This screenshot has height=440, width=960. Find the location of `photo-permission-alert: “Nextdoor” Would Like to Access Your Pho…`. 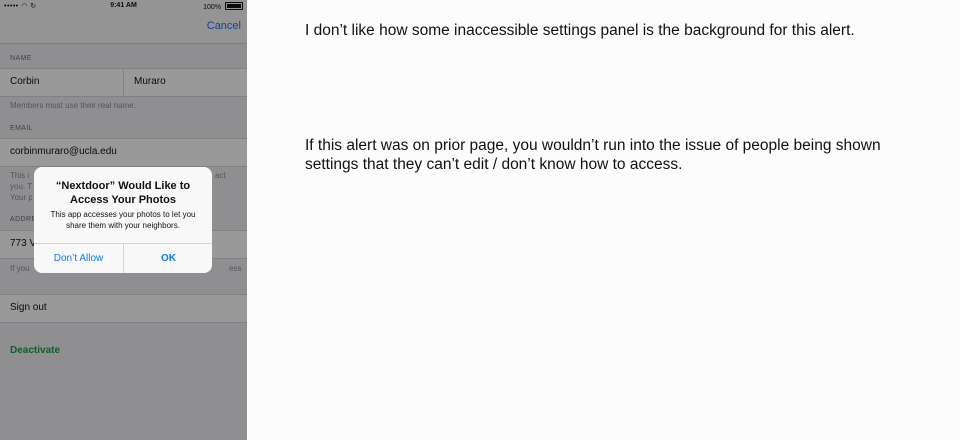

photo-permission-alert: “Nextdoor” Would Like to Access Your Pho… is located at coordinates (123, 220).